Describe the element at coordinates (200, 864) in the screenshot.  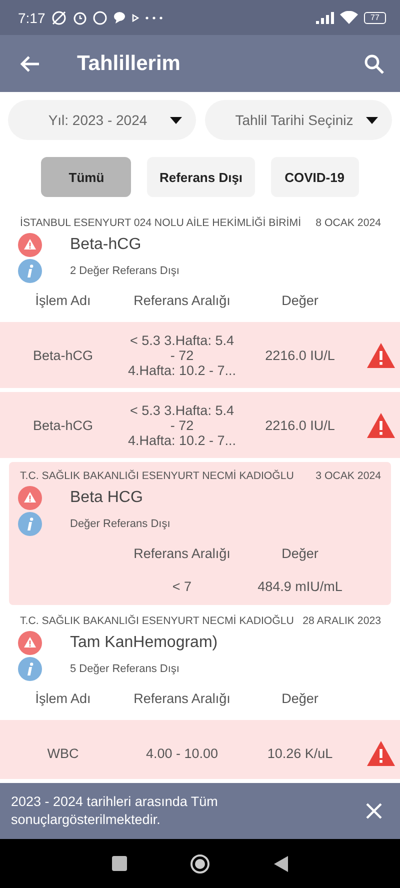
I see `home-icon` at that location.